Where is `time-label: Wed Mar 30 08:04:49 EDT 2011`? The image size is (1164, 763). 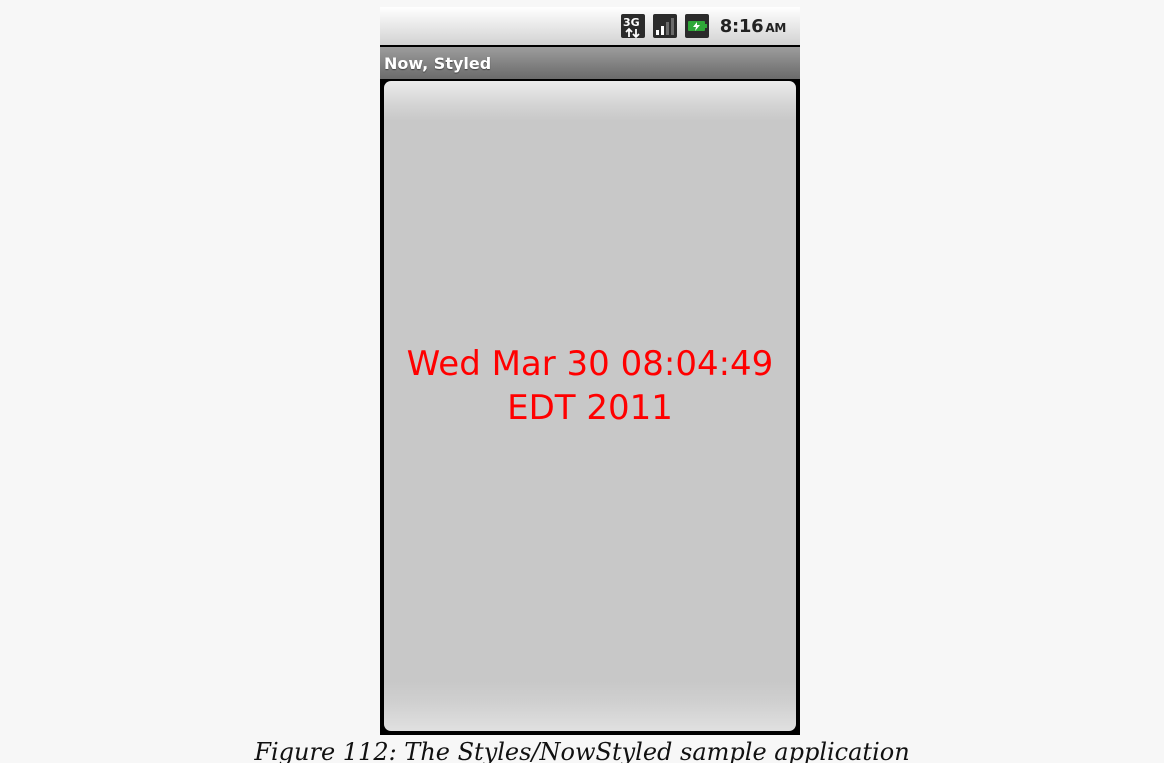 time-label: Wed Mar 30 08:04:49 EDT 2011 is located at coordinates (590, 386).